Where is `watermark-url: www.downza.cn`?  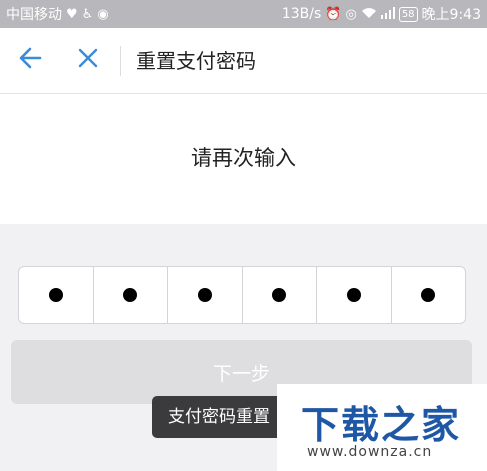 watermark-url: www.downza.cn is located at coordinates (370, 452).